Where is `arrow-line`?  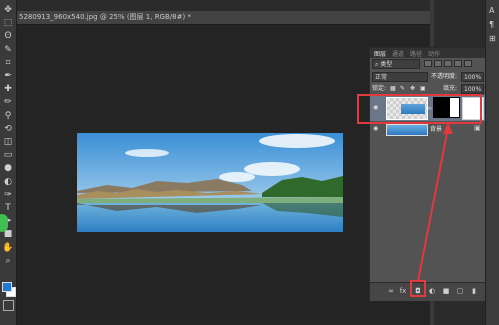
arrow-line is located at coordinates (433, 204).